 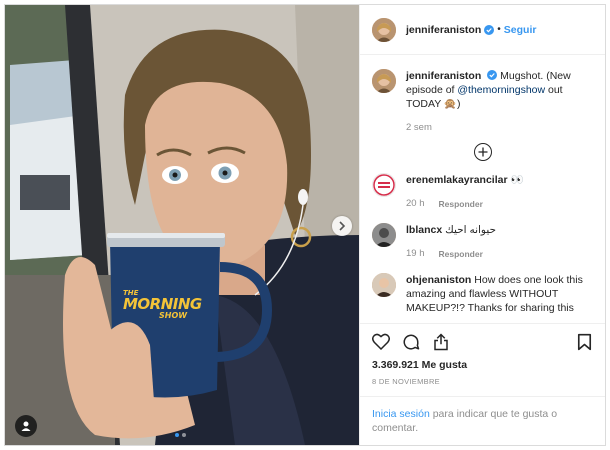 I want to click on comment-body: lblancx حيوانه احيك 19 h Responder, so click(x=499, y=242).